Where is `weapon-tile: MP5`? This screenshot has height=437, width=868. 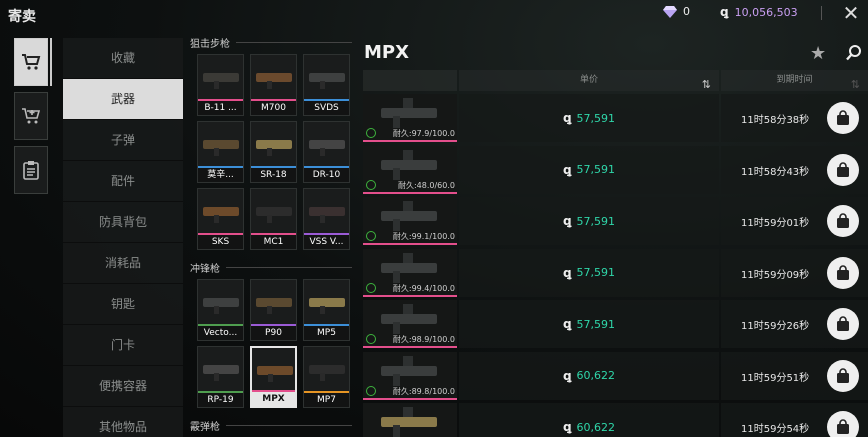
weapon-tile: MP5 is located at coordinates (326, 310).